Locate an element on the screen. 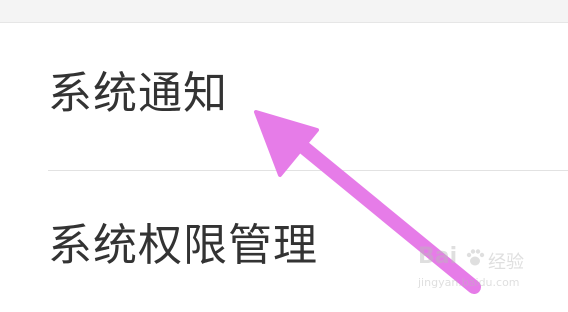  top-strip is located at coordinates (284, 11).